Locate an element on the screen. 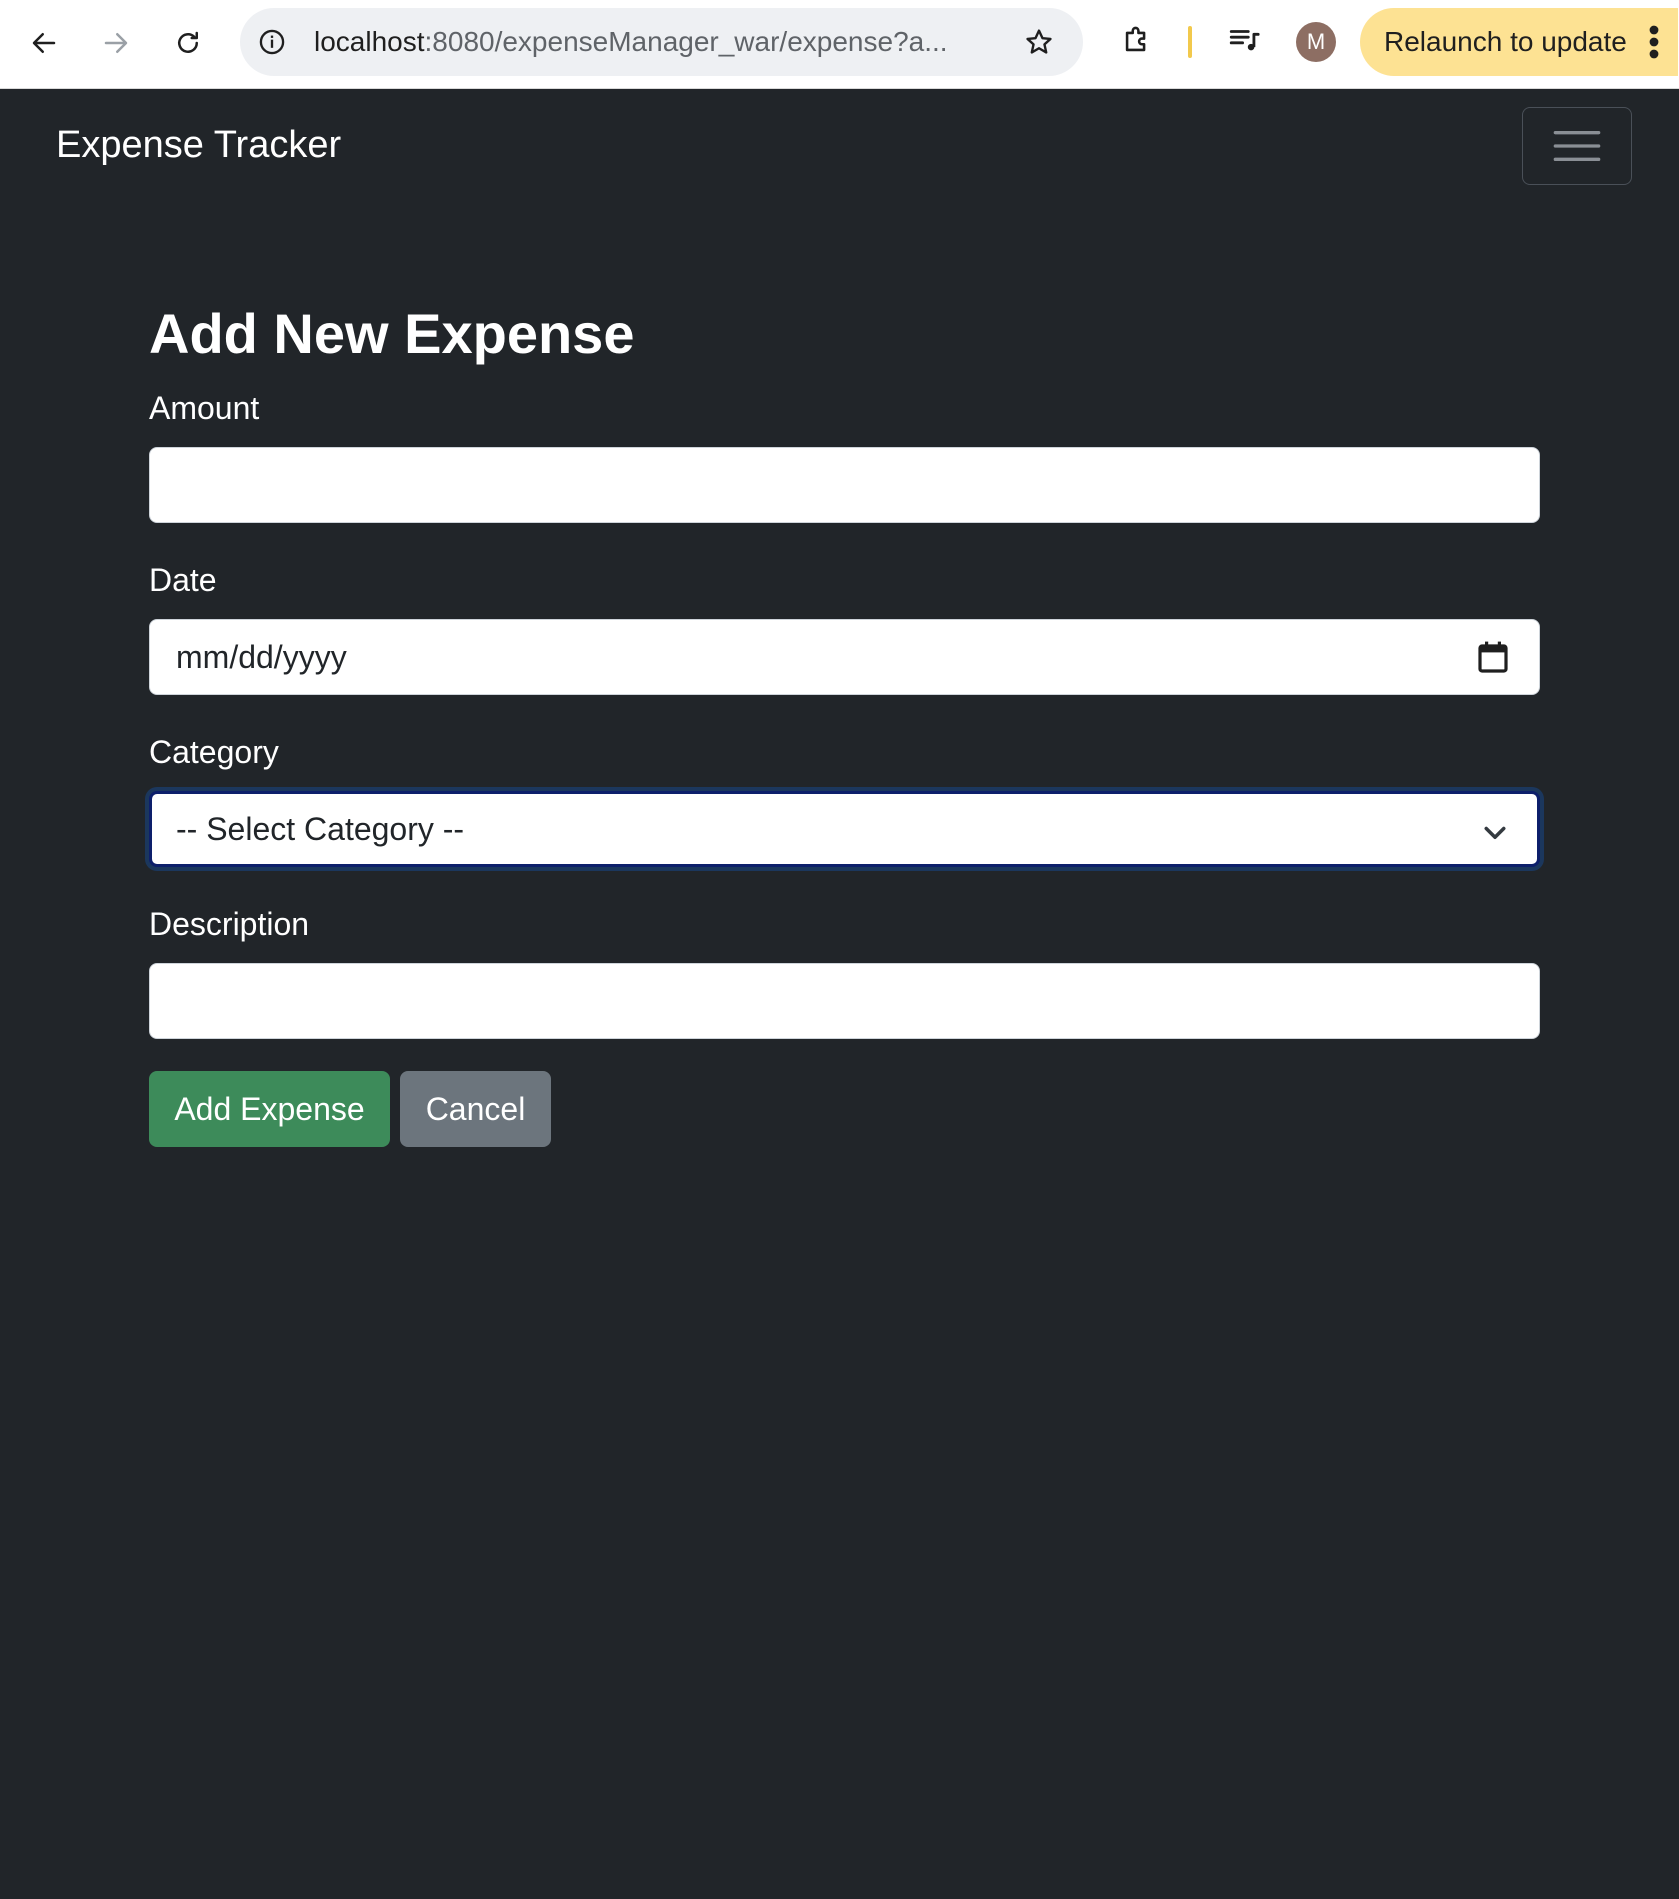  back-arrow-icon is located at coordinates (44, 43).